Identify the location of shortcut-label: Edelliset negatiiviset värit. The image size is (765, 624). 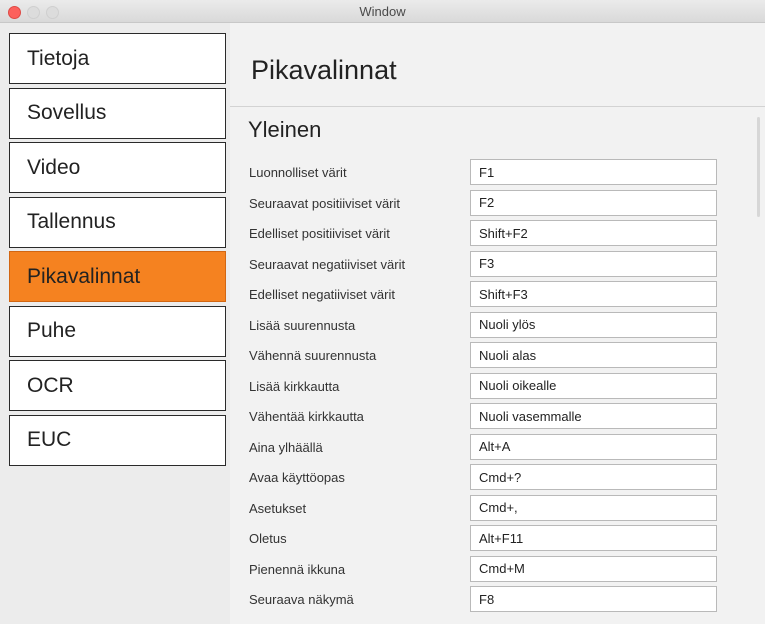
(322, 294).